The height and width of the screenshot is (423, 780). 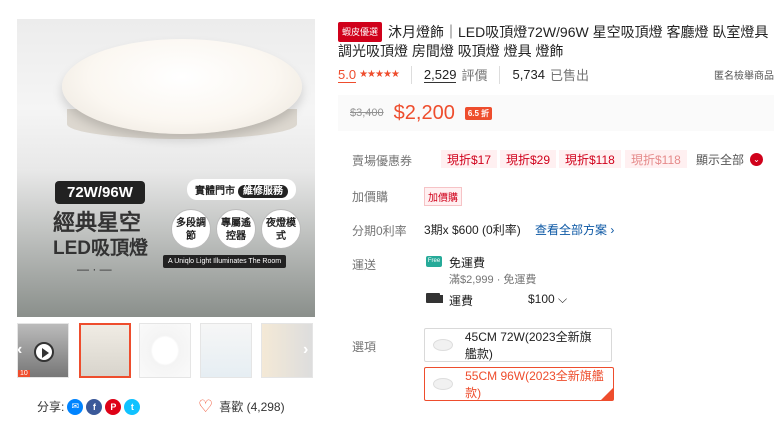 What do you see at coordinates (528, 345) in the screenshot?
I see `option-label: 45CM 72W(2023全新旗艦款)` at bounding box center [528, 345].